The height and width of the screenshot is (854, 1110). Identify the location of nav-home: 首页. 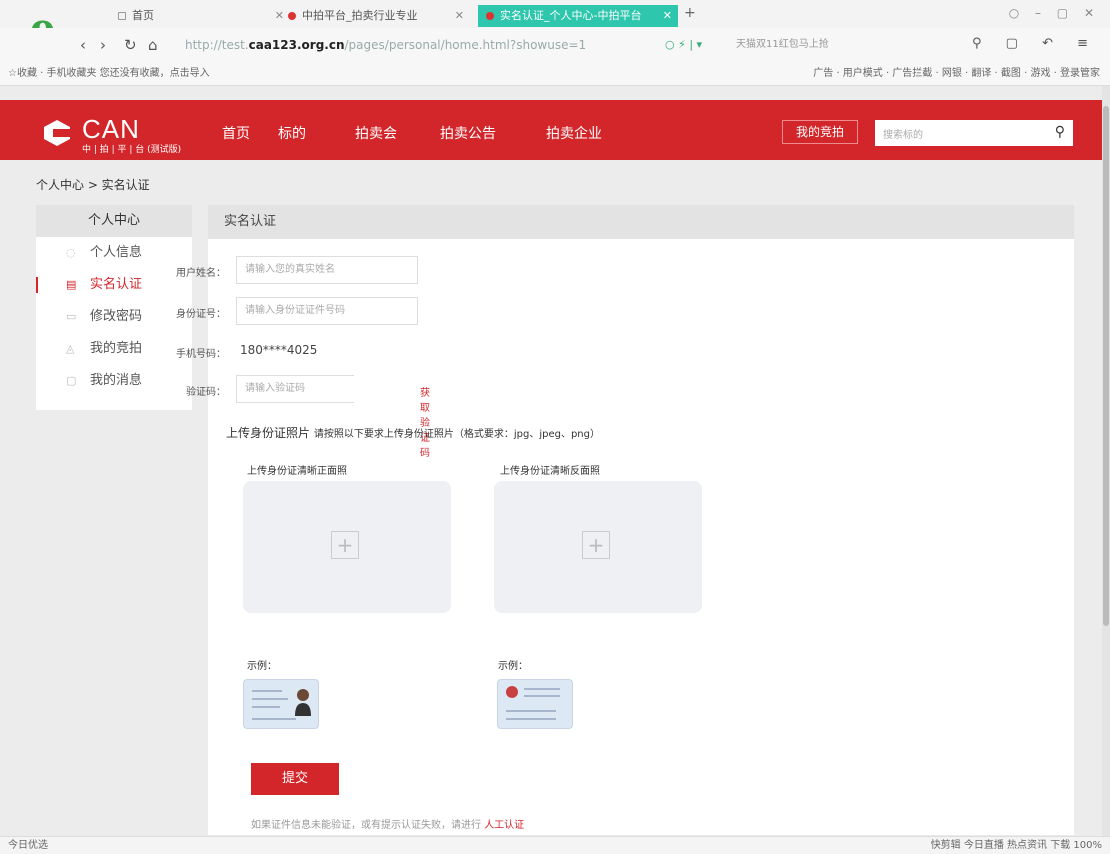
(236, 133).